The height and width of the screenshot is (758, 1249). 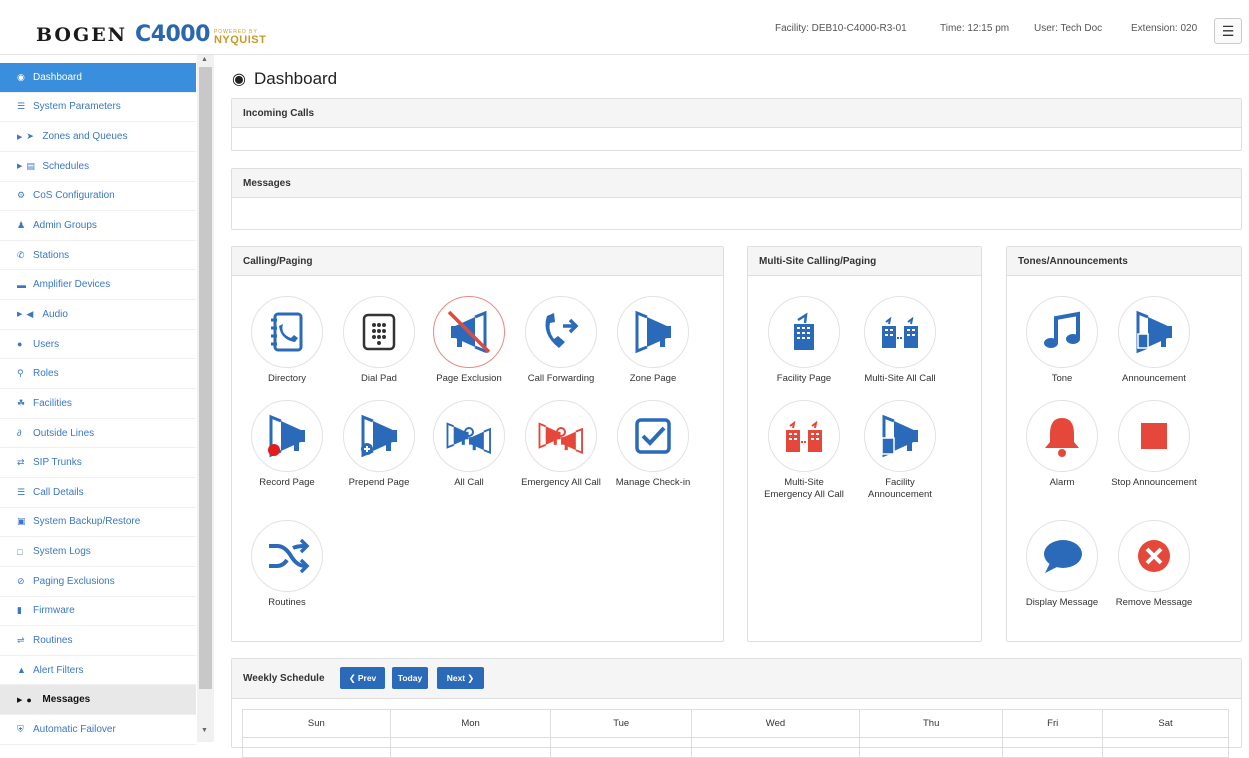 I want to click on sidebar-item-audio: ▶ ◀ Audio, so click(x=98, y=315).